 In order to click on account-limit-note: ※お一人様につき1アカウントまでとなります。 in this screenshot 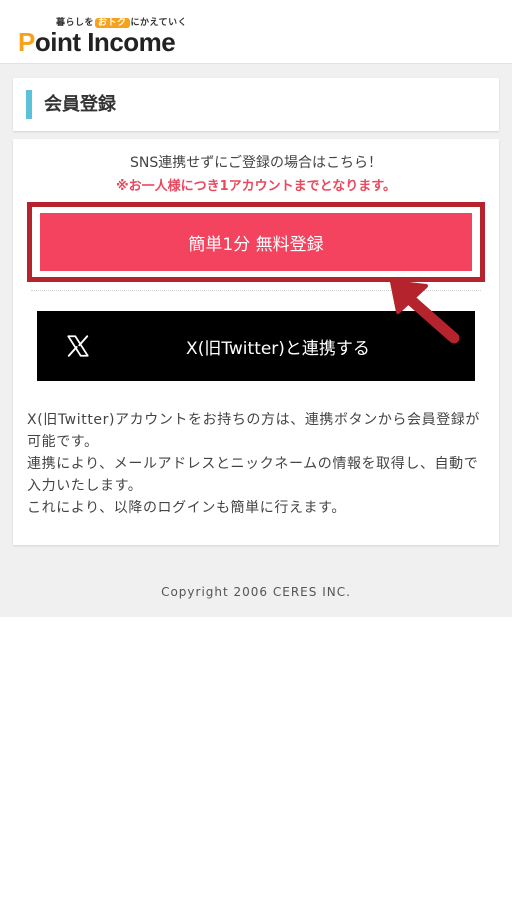, I will do `click(256, 186)`.